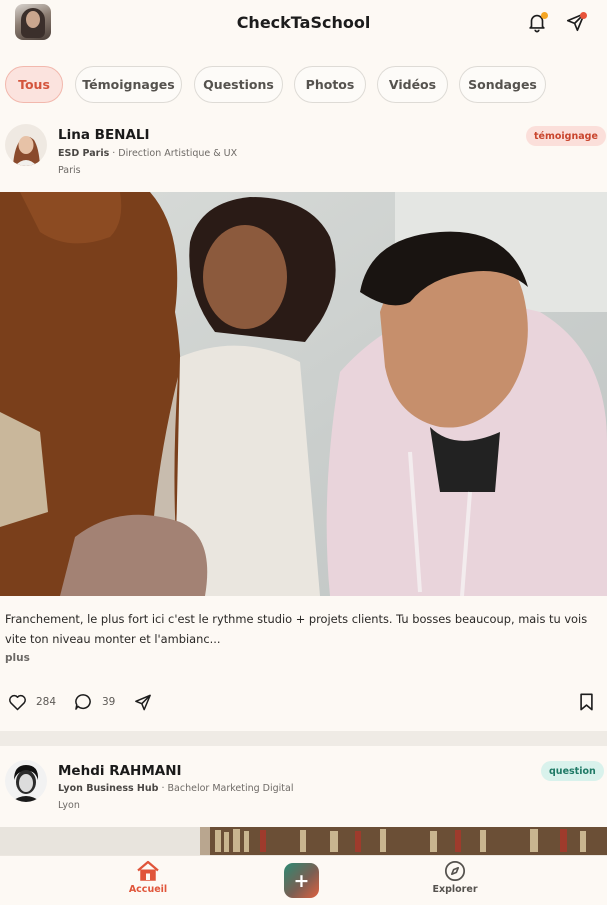 This screenshot has height=905, width=607. I want to click on nav-explore: Explorer, so click(455, 877).